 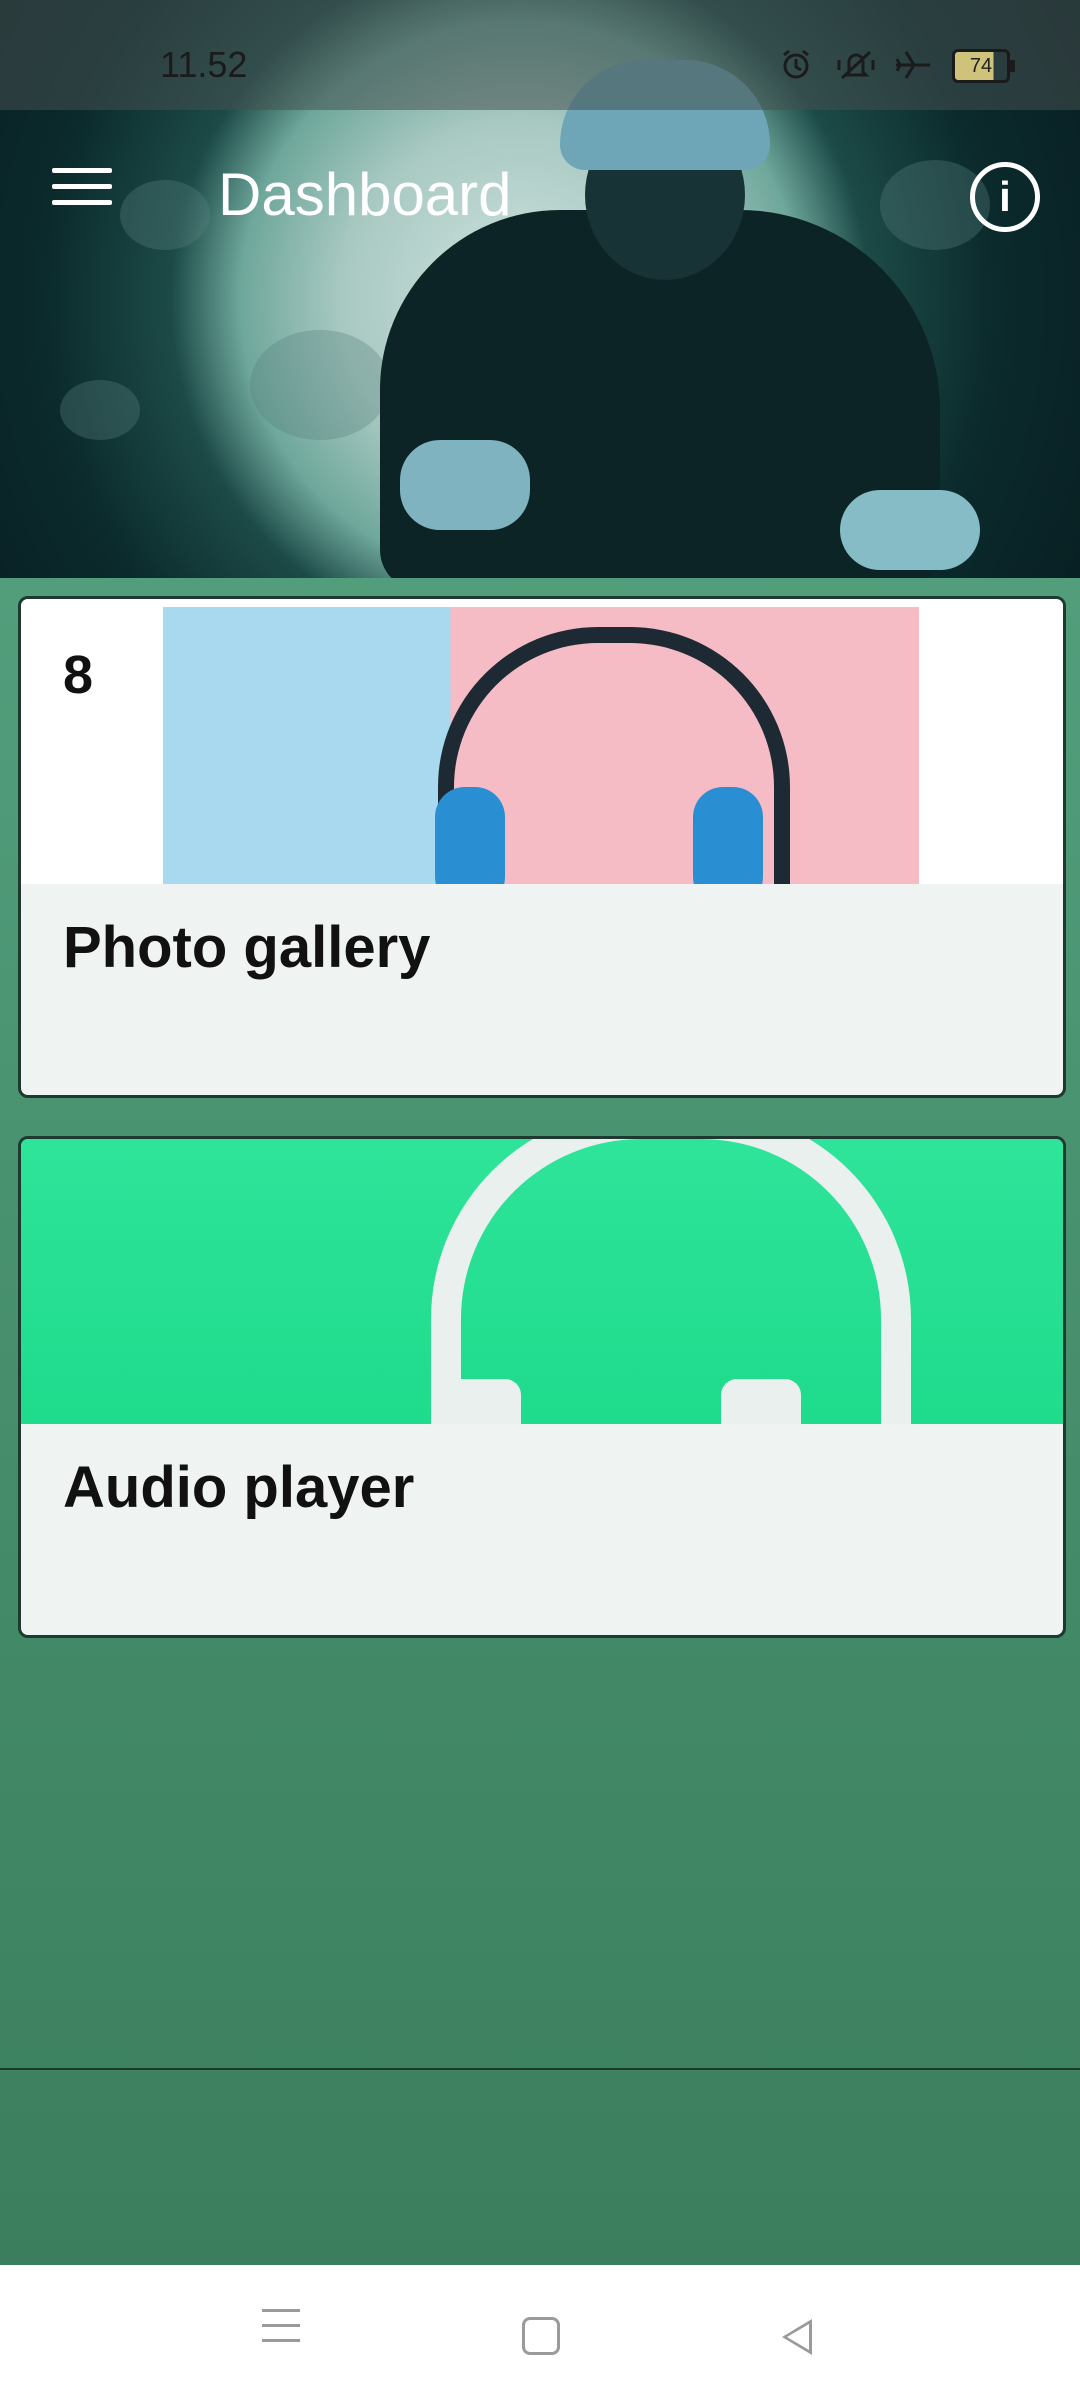 What do you see at coordinates (983, 66) in the screenshot?
I see `battery-icon: 74` at bounding box center [983, 66].